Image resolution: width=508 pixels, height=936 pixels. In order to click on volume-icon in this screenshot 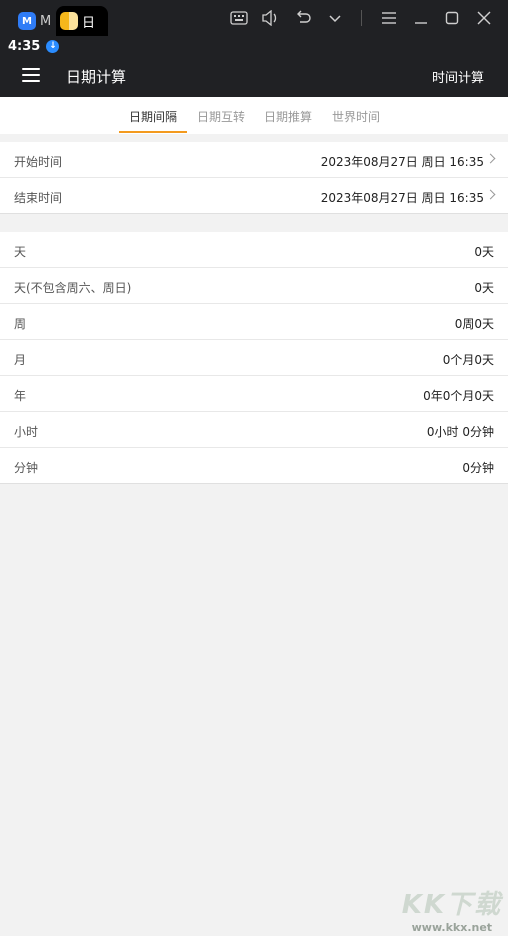, I will do `click(270, 18)`.